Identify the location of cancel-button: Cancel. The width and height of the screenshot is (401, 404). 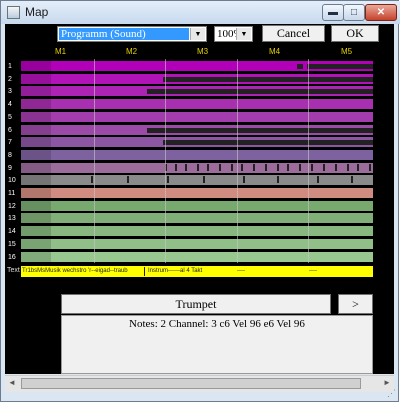
(293, 33).